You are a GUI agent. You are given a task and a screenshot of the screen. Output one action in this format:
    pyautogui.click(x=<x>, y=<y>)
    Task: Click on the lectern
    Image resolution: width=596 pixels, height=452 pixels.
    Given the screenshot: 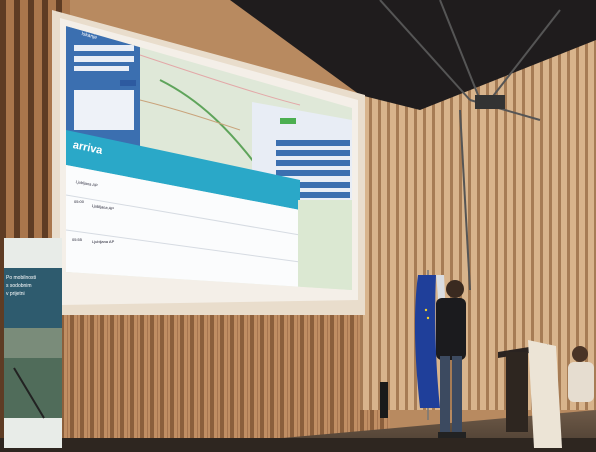 What is the action you would take?
    pyautogui.click(x=530, y=394)
    